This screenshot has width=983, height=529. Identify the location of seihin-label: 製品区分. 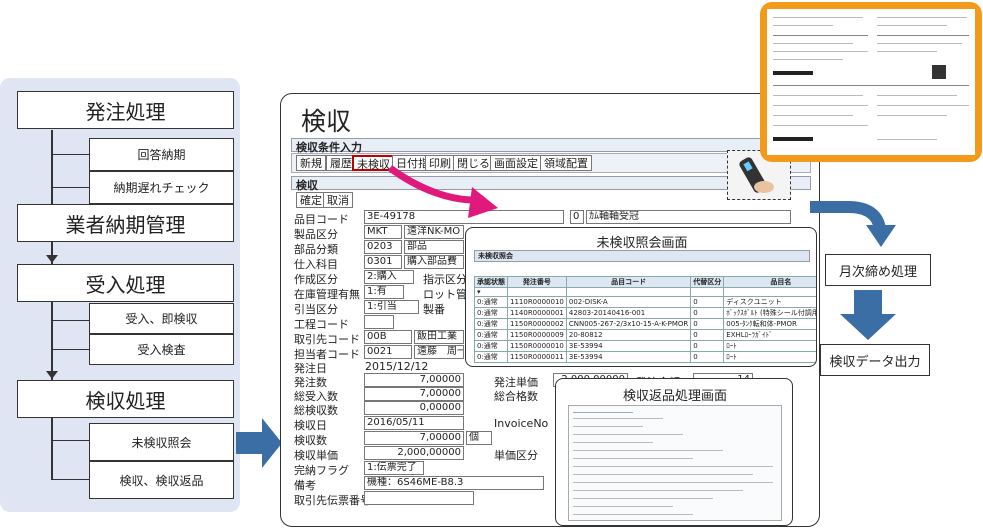
(316, 234).